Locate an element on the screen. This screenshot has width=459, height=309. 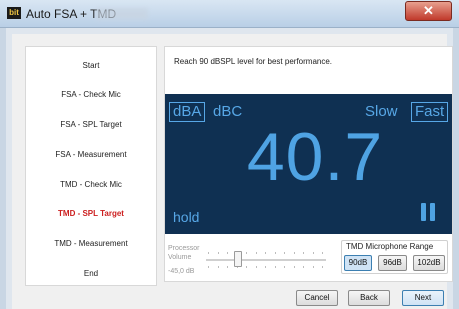
close-icon: ✕ is located at coordinates (428, 10).